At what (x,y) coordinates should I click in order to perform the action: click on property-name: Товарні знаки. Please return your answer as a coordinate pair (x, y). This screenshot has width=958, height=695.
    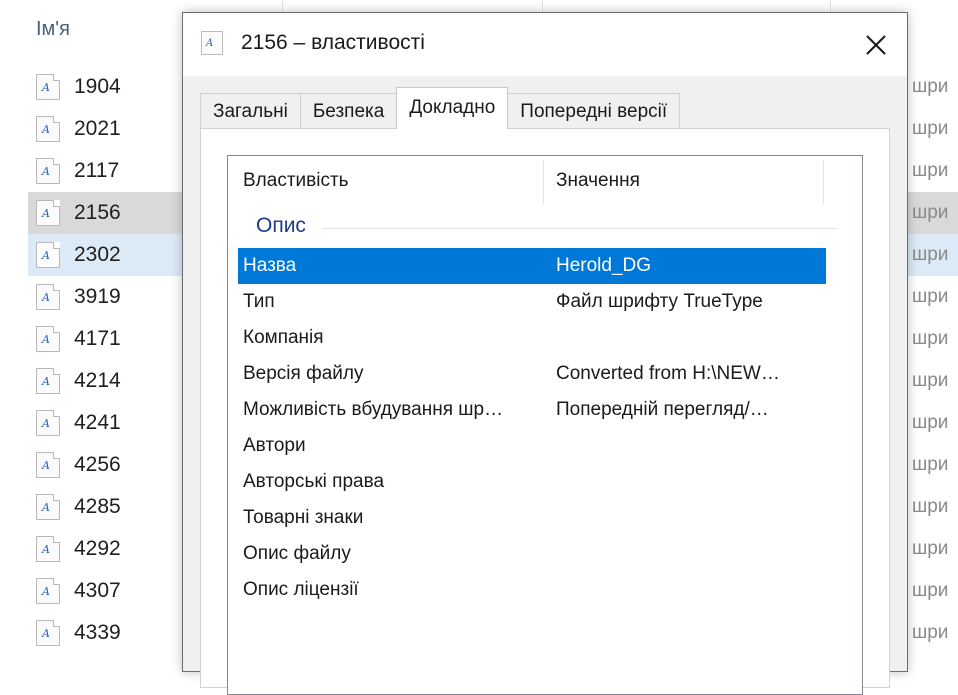
    Looking at the image, I should click on (303, 517).